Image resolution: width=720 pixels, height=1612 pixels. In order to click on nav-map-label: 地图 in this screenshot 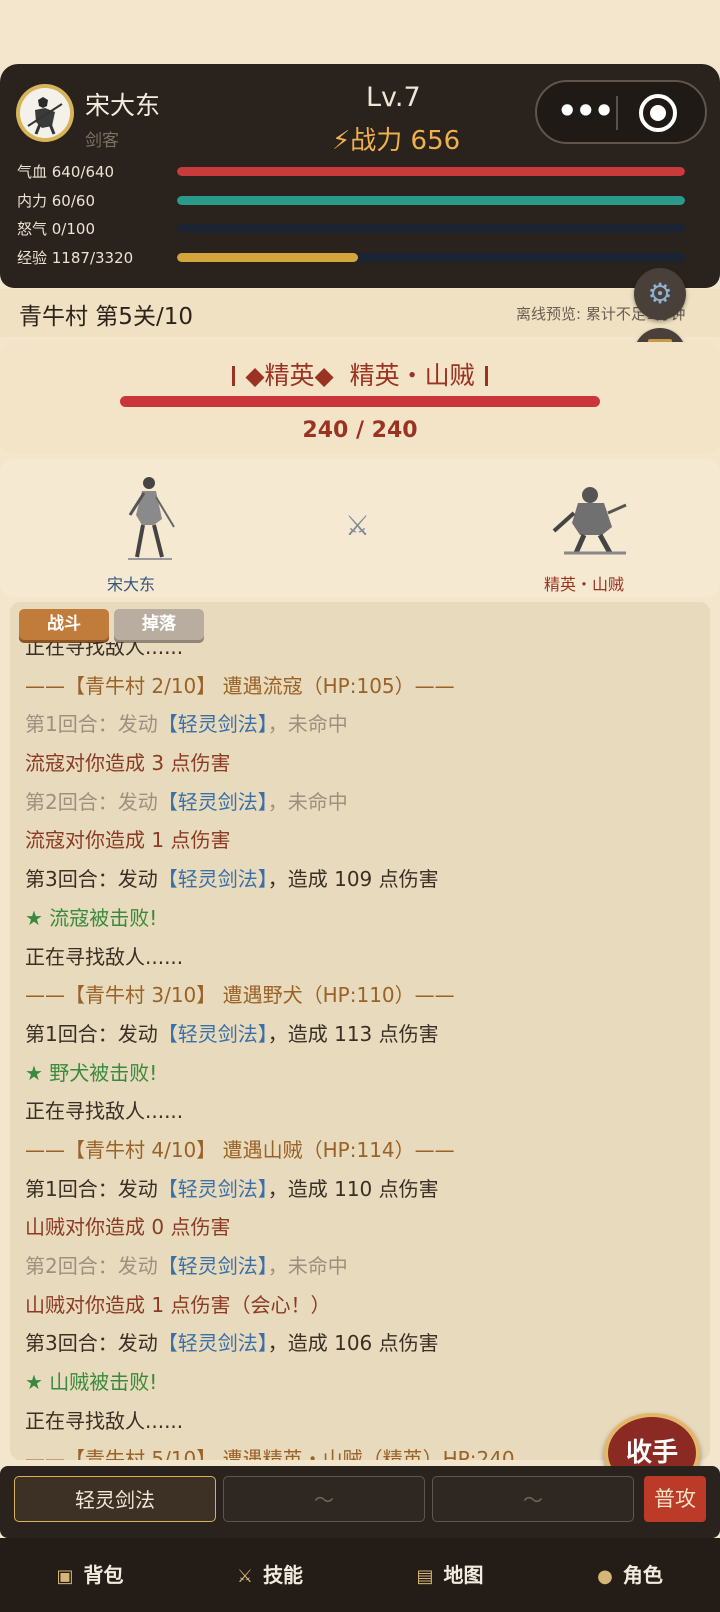, I will do `click(463, 1575)`.